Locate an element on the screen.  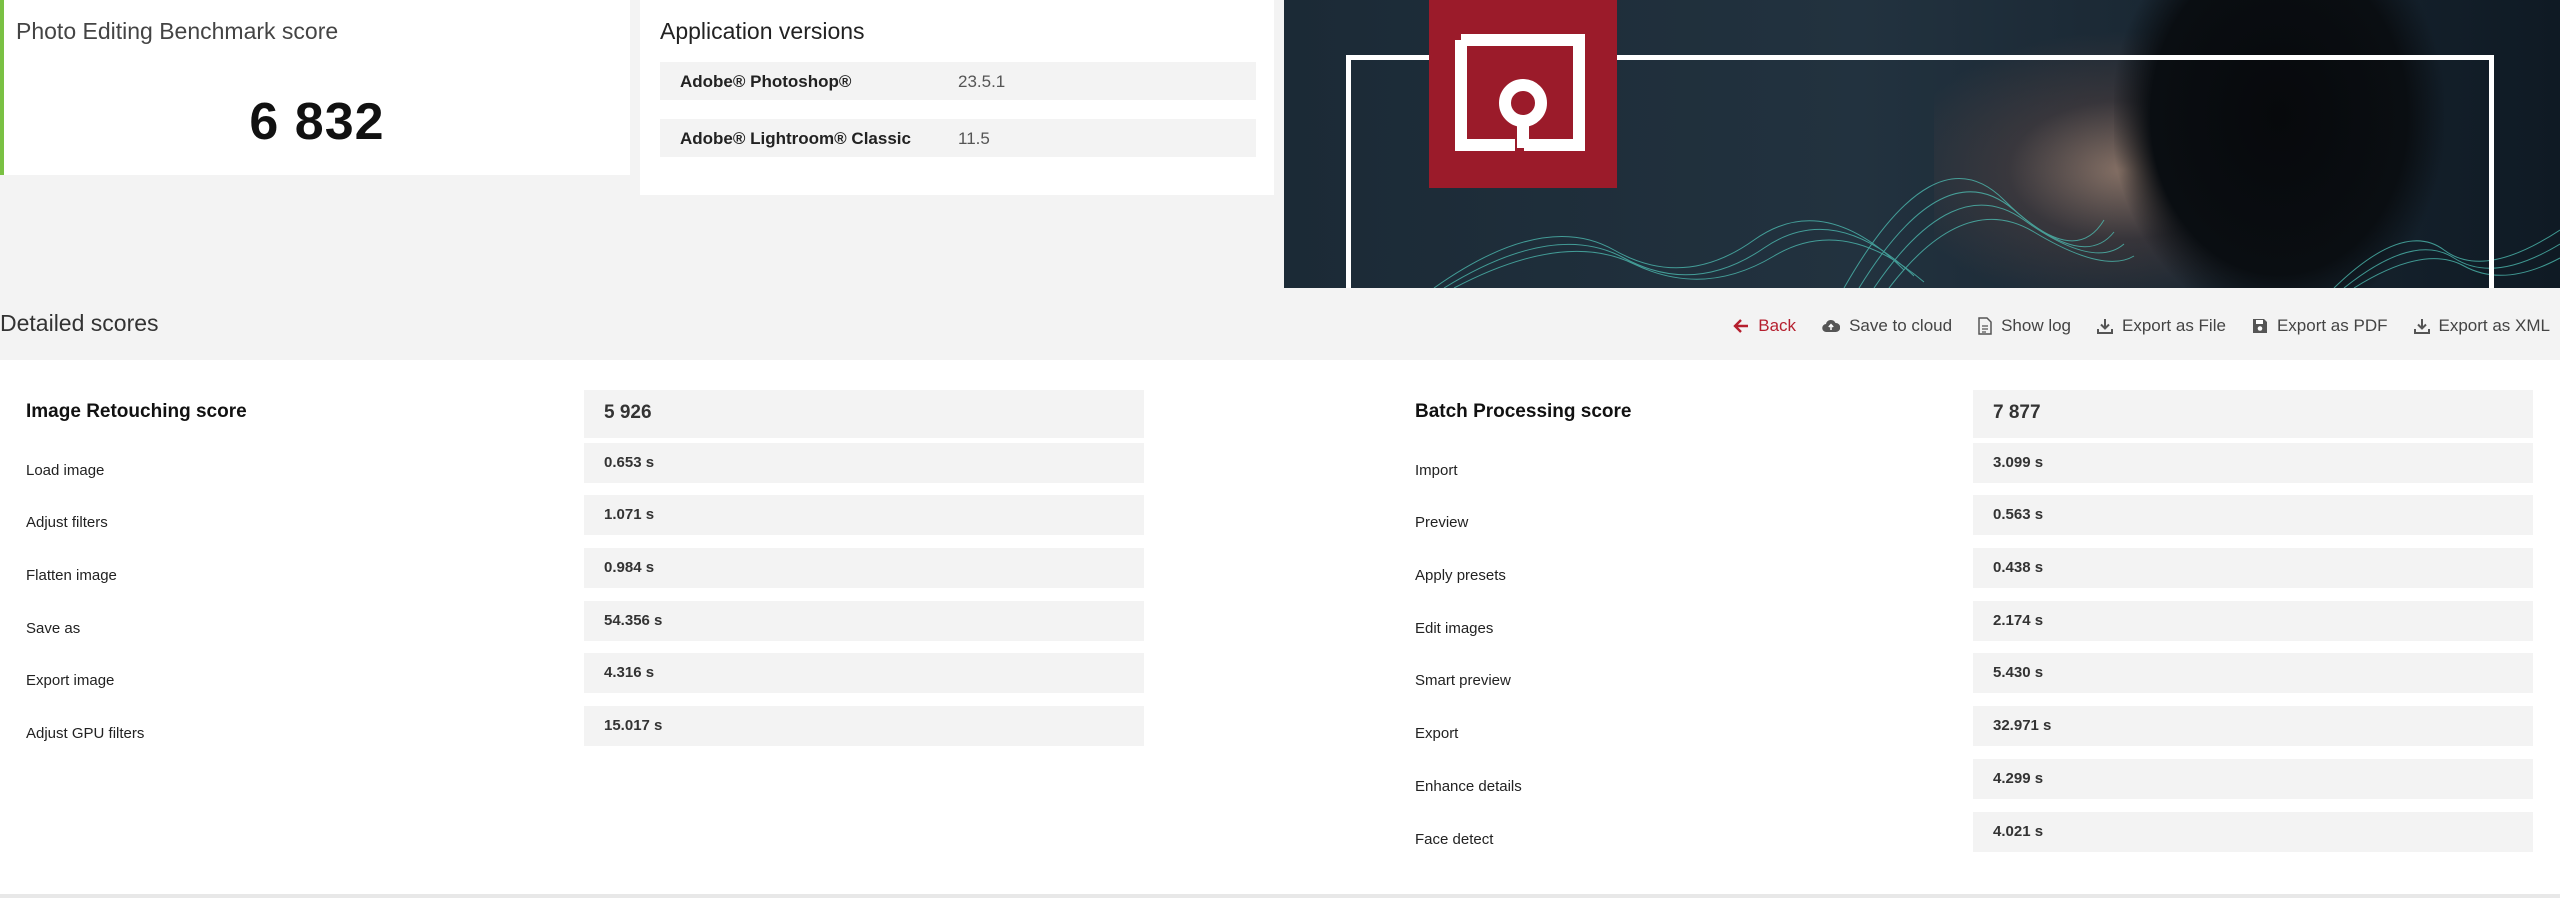
item-value-box: 1.071 s is located at coordinates (864, 515).